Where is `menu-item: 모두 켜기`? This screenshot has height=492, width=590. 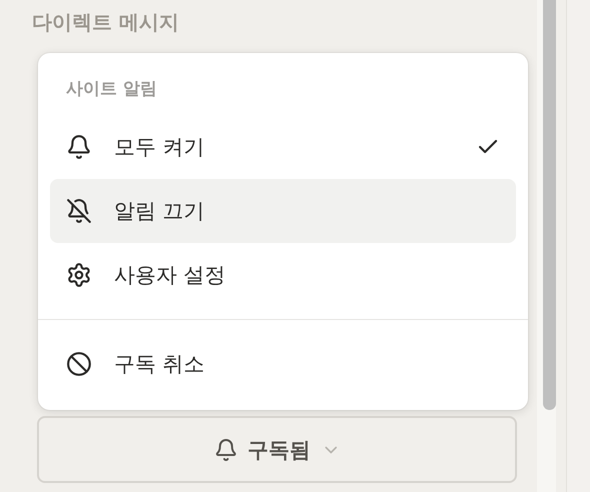
menu-item: 모두 켜기 is located at coordinates (283, 147).